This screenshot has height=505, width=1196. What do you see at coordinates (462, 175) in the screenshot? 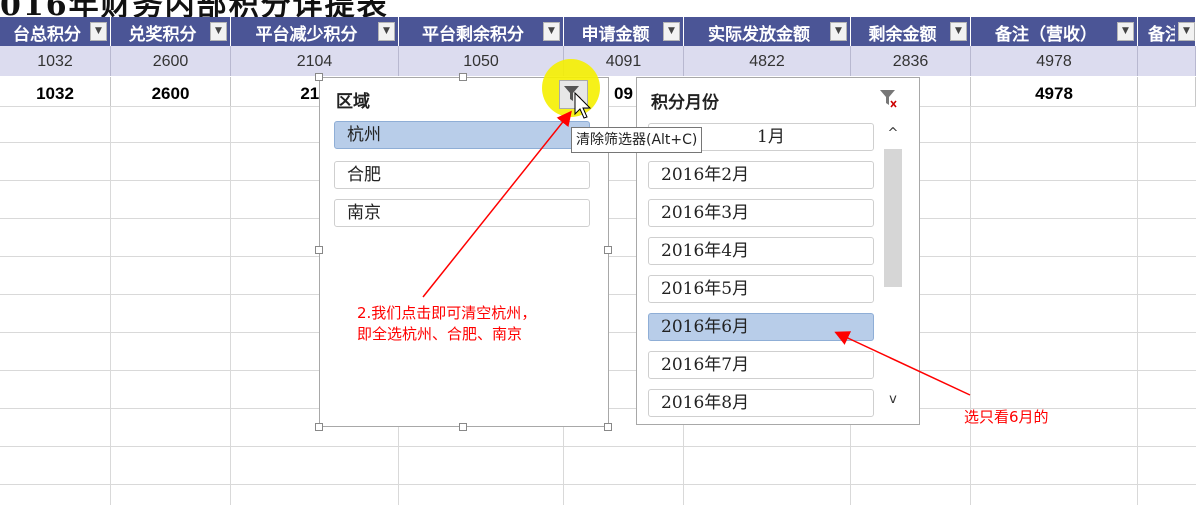
I see `slicer-item-hefei: 合肥` at bounding box center [462, 175].